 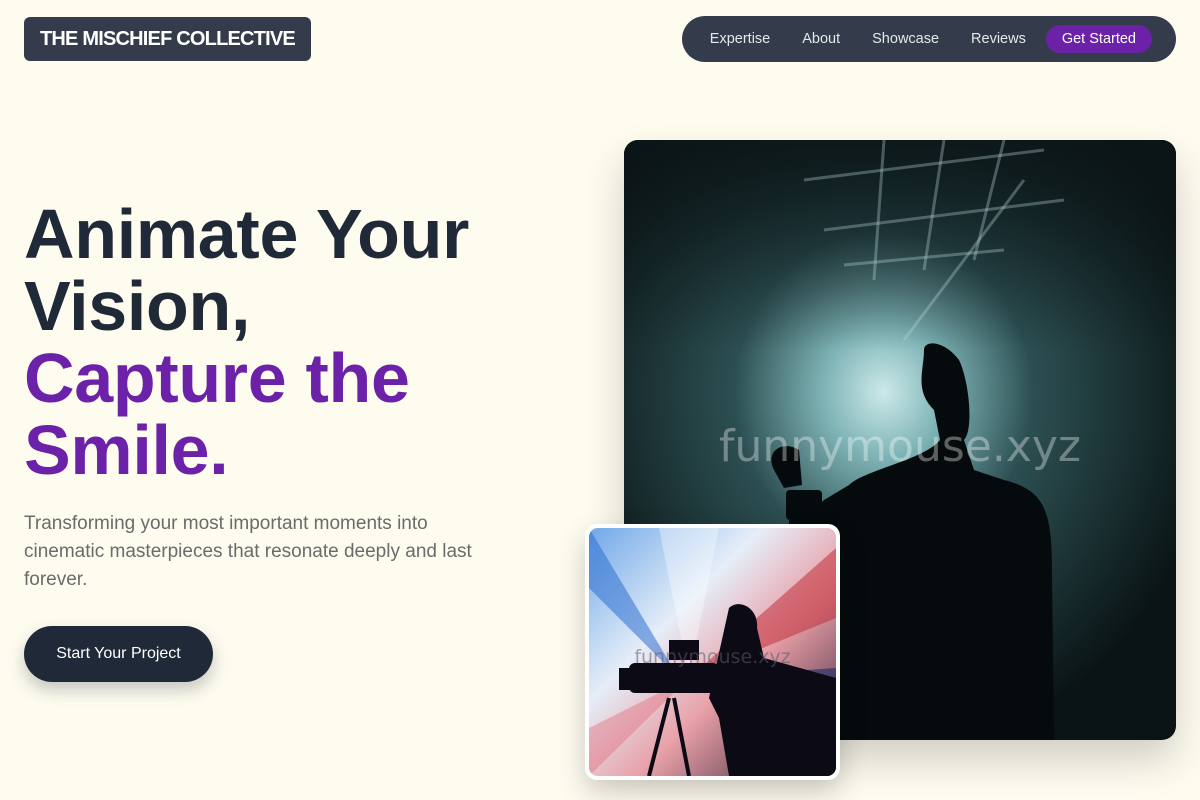 I want to click on start-project-button: Start Your Project, so click(x=118, y=654).